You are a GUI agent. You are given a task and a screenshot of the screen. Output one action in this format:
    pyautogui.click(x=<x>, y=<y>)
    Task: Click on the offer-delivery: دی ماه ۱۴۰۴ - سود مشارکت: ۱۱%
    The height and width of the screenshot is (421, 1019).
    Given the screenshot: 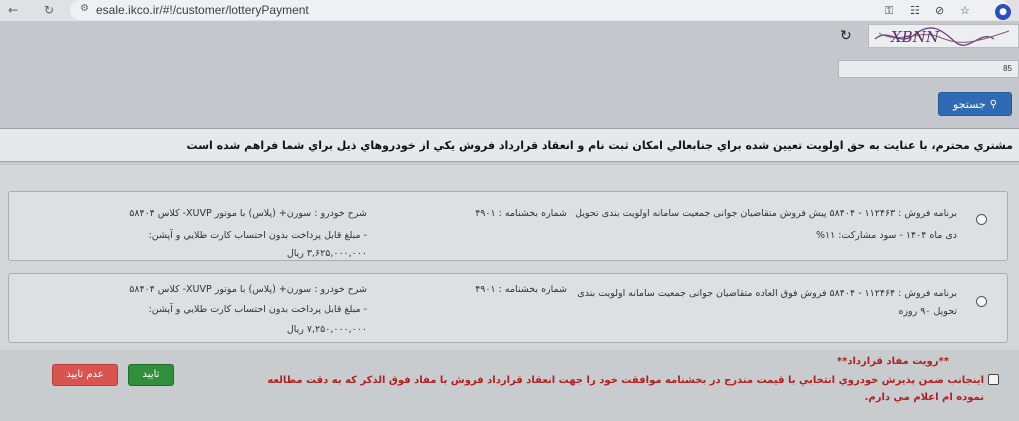 What is the action you would take?
    pyautogui.click(x=886, y=235)
    